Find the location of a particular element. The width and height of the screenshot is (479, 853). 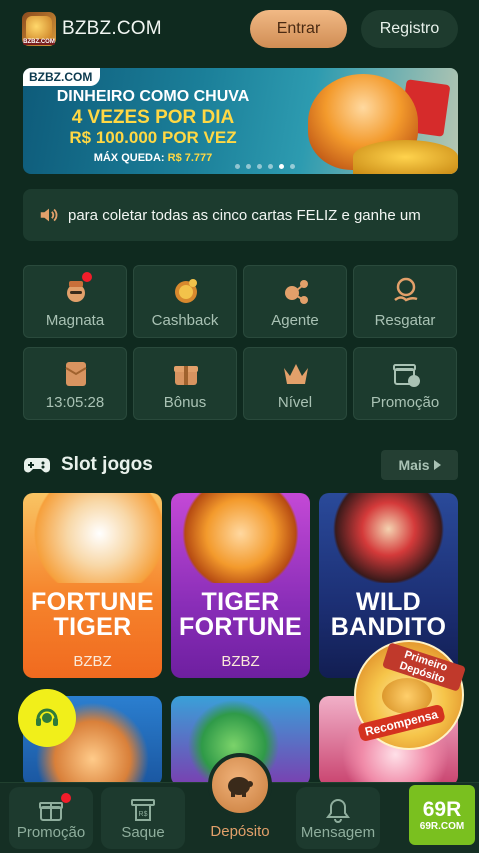

bottom-navigation: Promoção R$ Saque Depósito Mensagem is located at coordinates (239, 803).